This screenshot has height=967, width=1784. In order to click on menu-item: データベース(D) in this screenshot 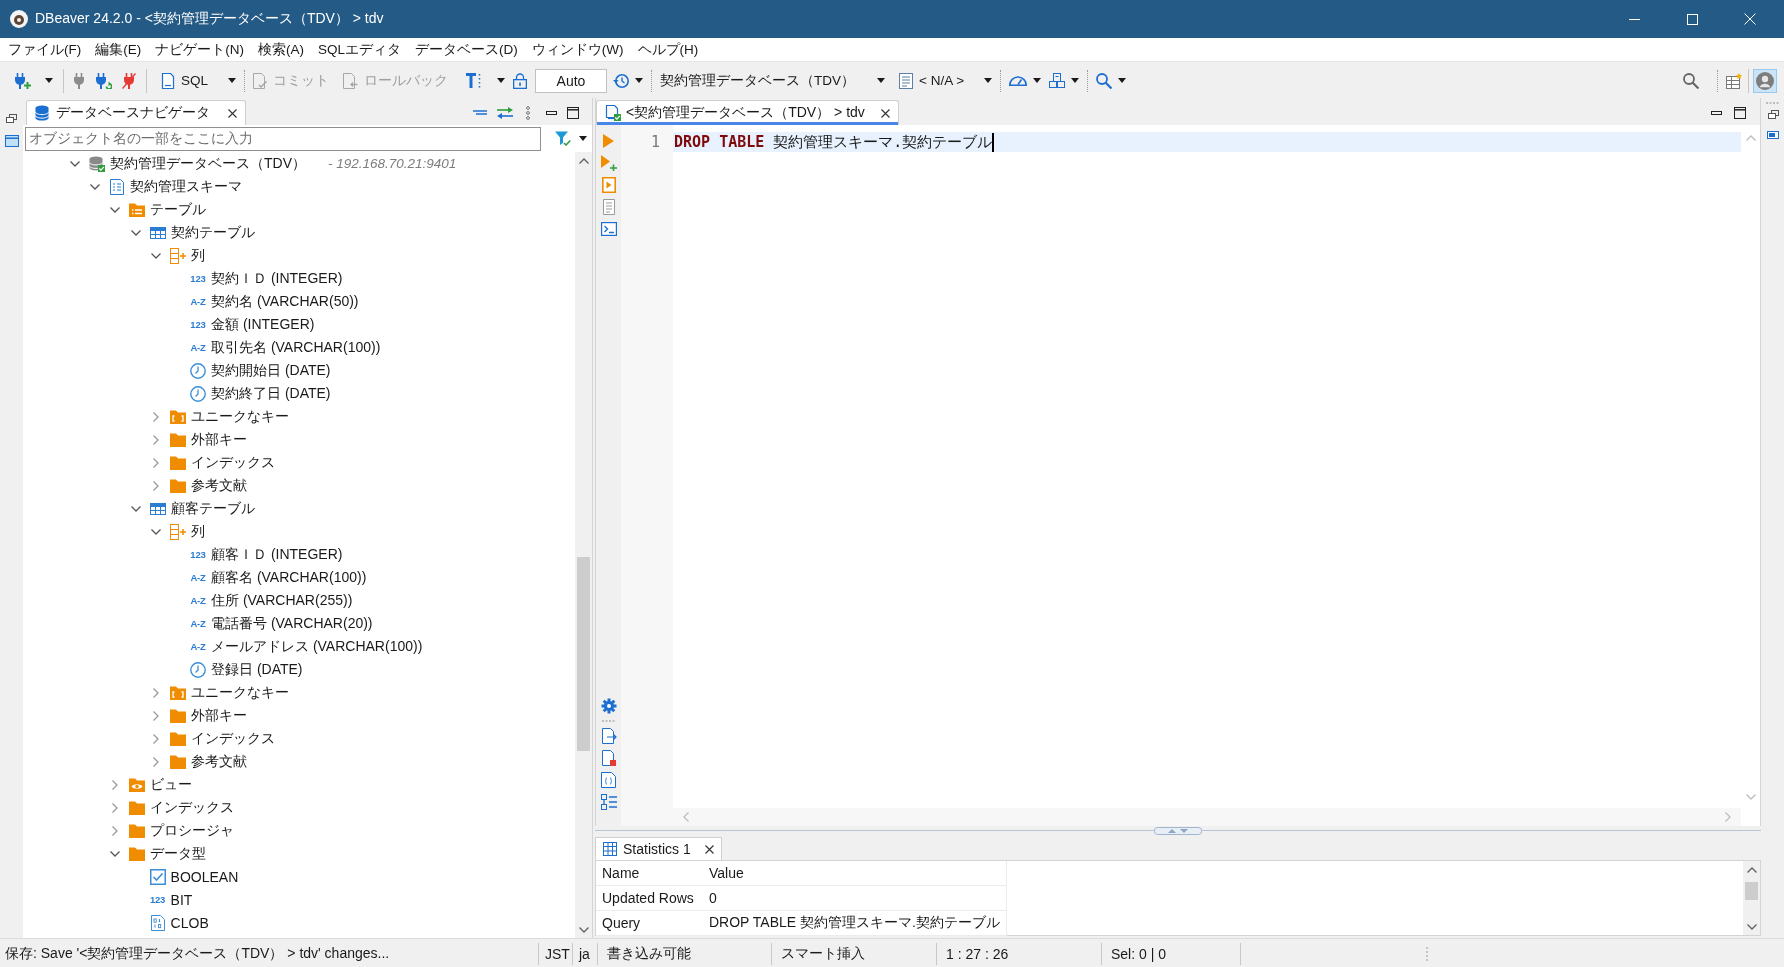, I will do `click(466, 49)`.